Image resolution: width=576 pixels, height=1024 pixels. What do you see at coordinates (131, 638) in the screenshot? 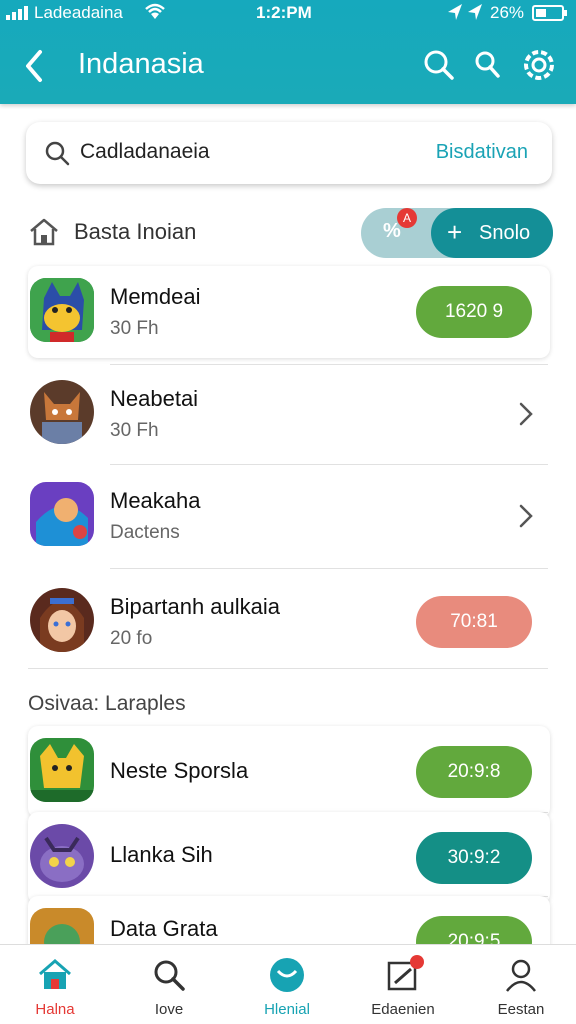
I see `item-subtitle: 20 fo` at bounding box center [131, 638].